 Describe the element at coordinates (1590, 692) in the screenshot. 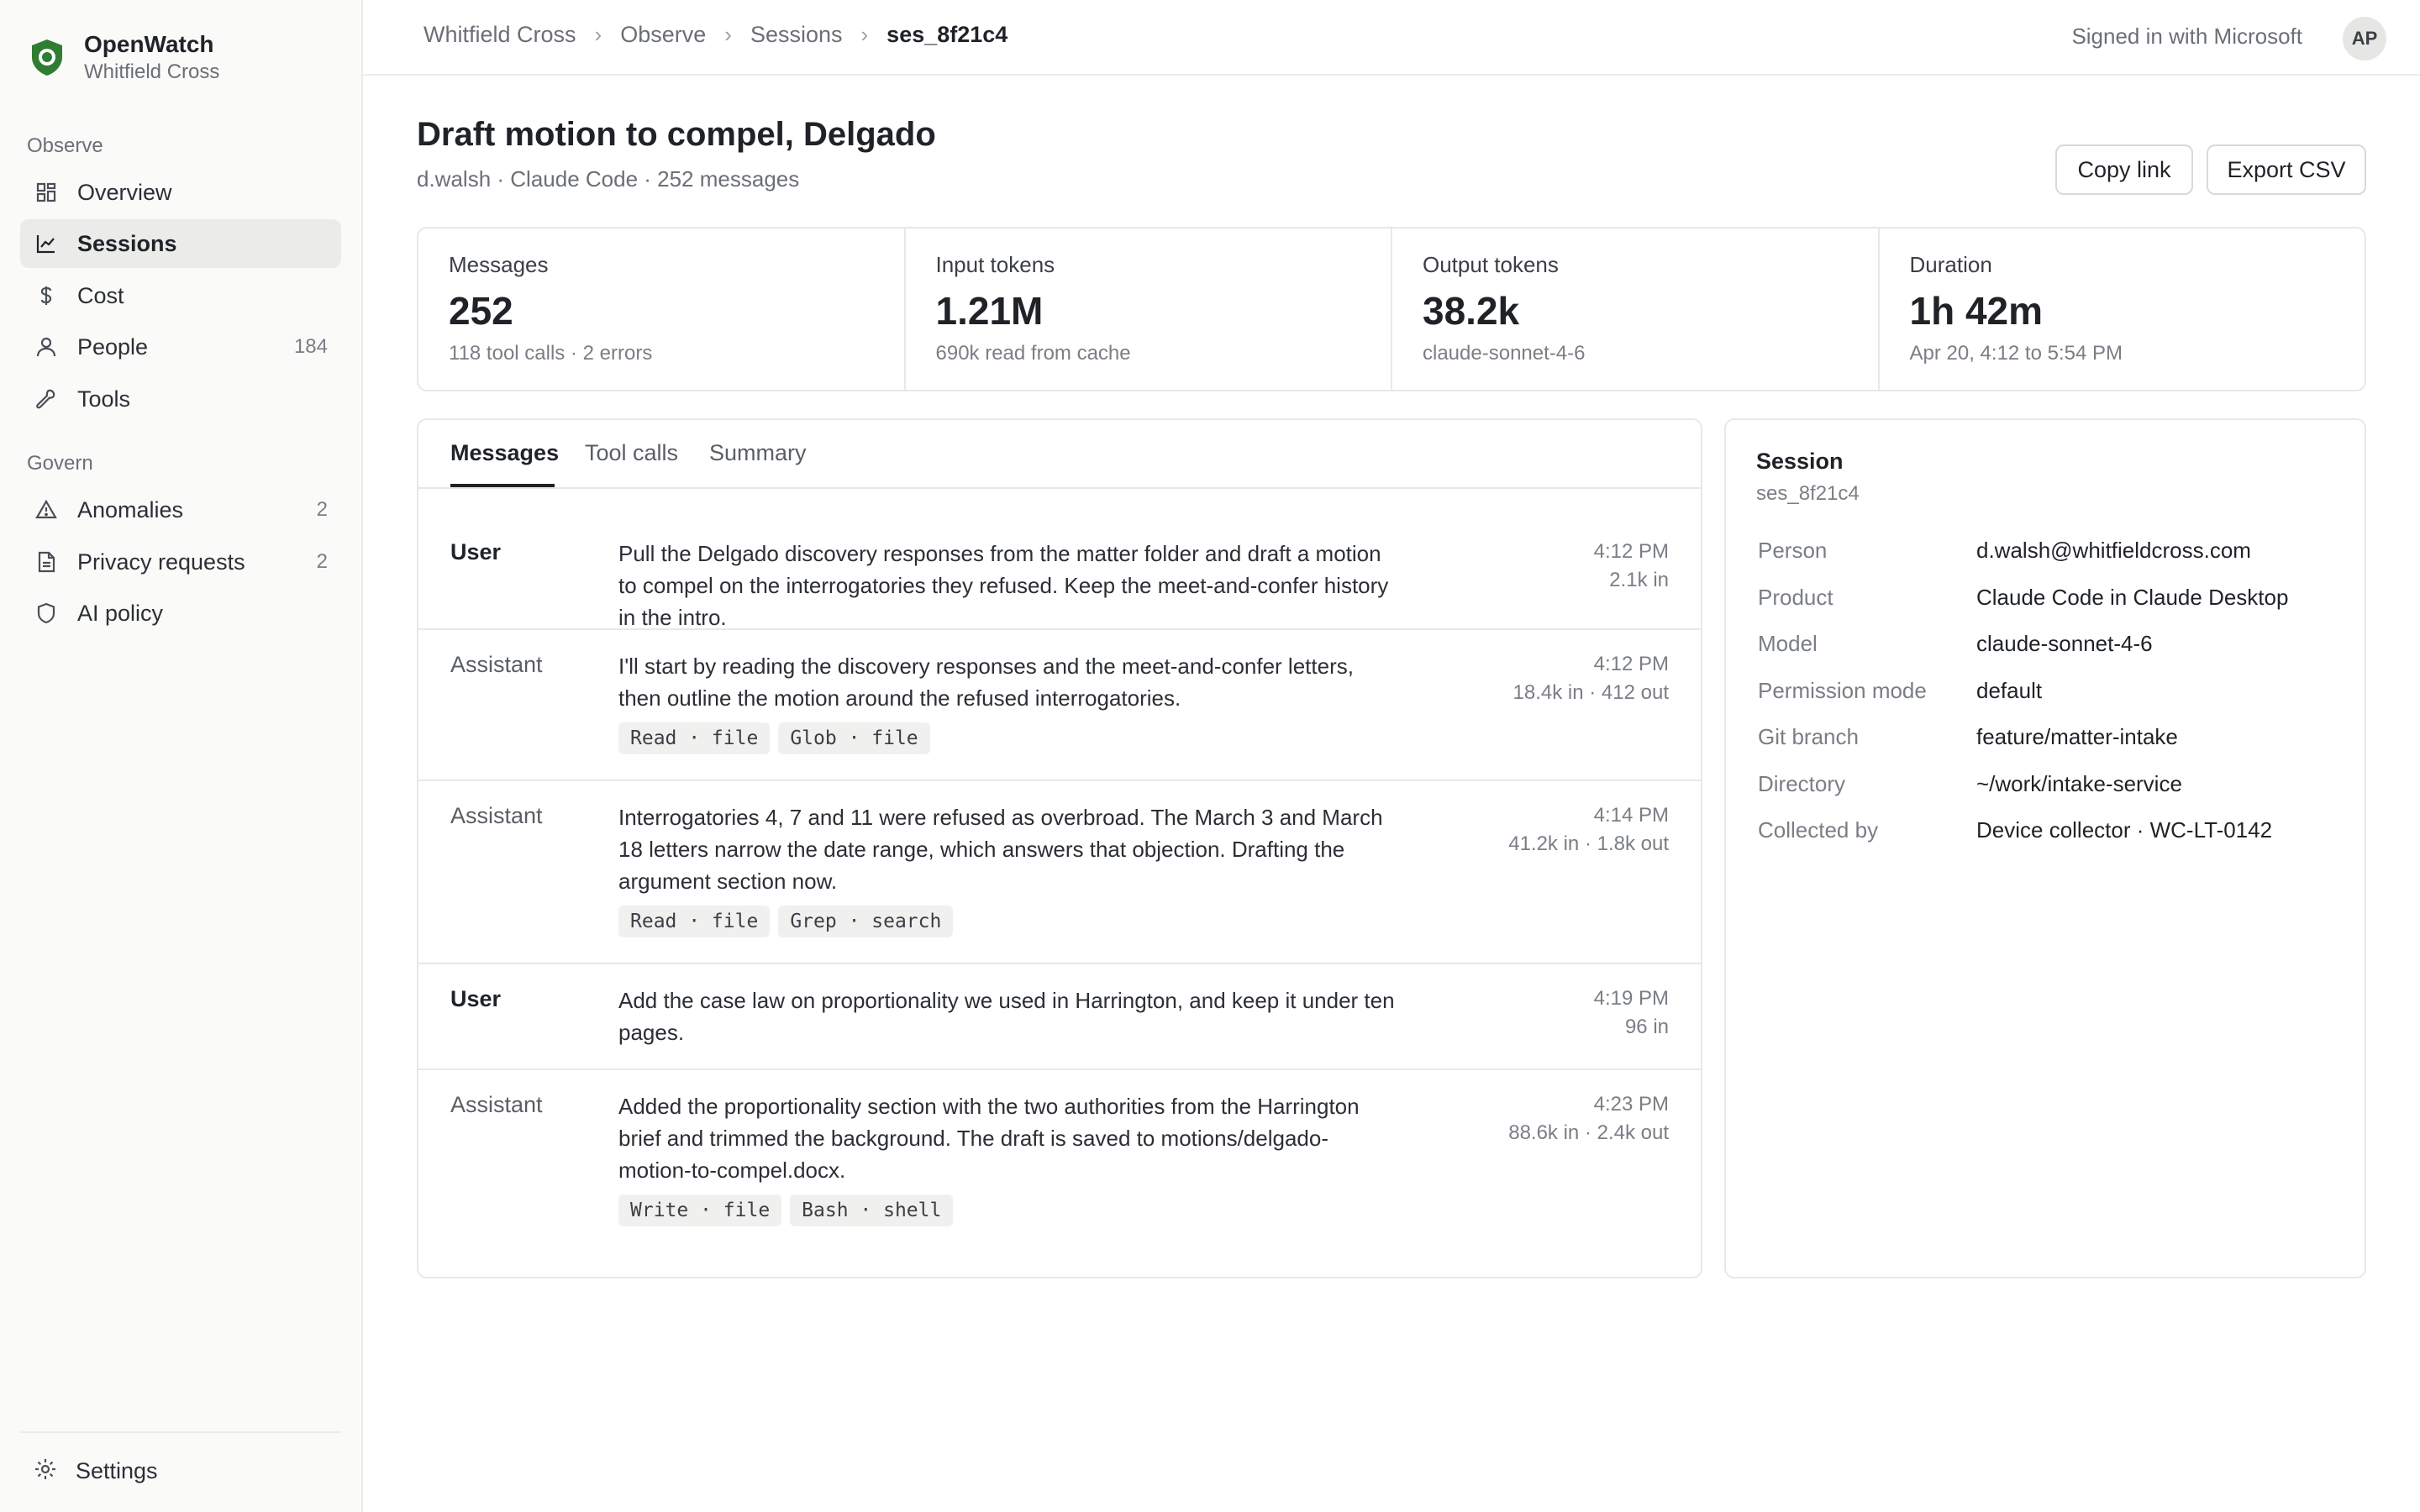

I see `message-tokens: 18.4k in · 412 out` at that location.